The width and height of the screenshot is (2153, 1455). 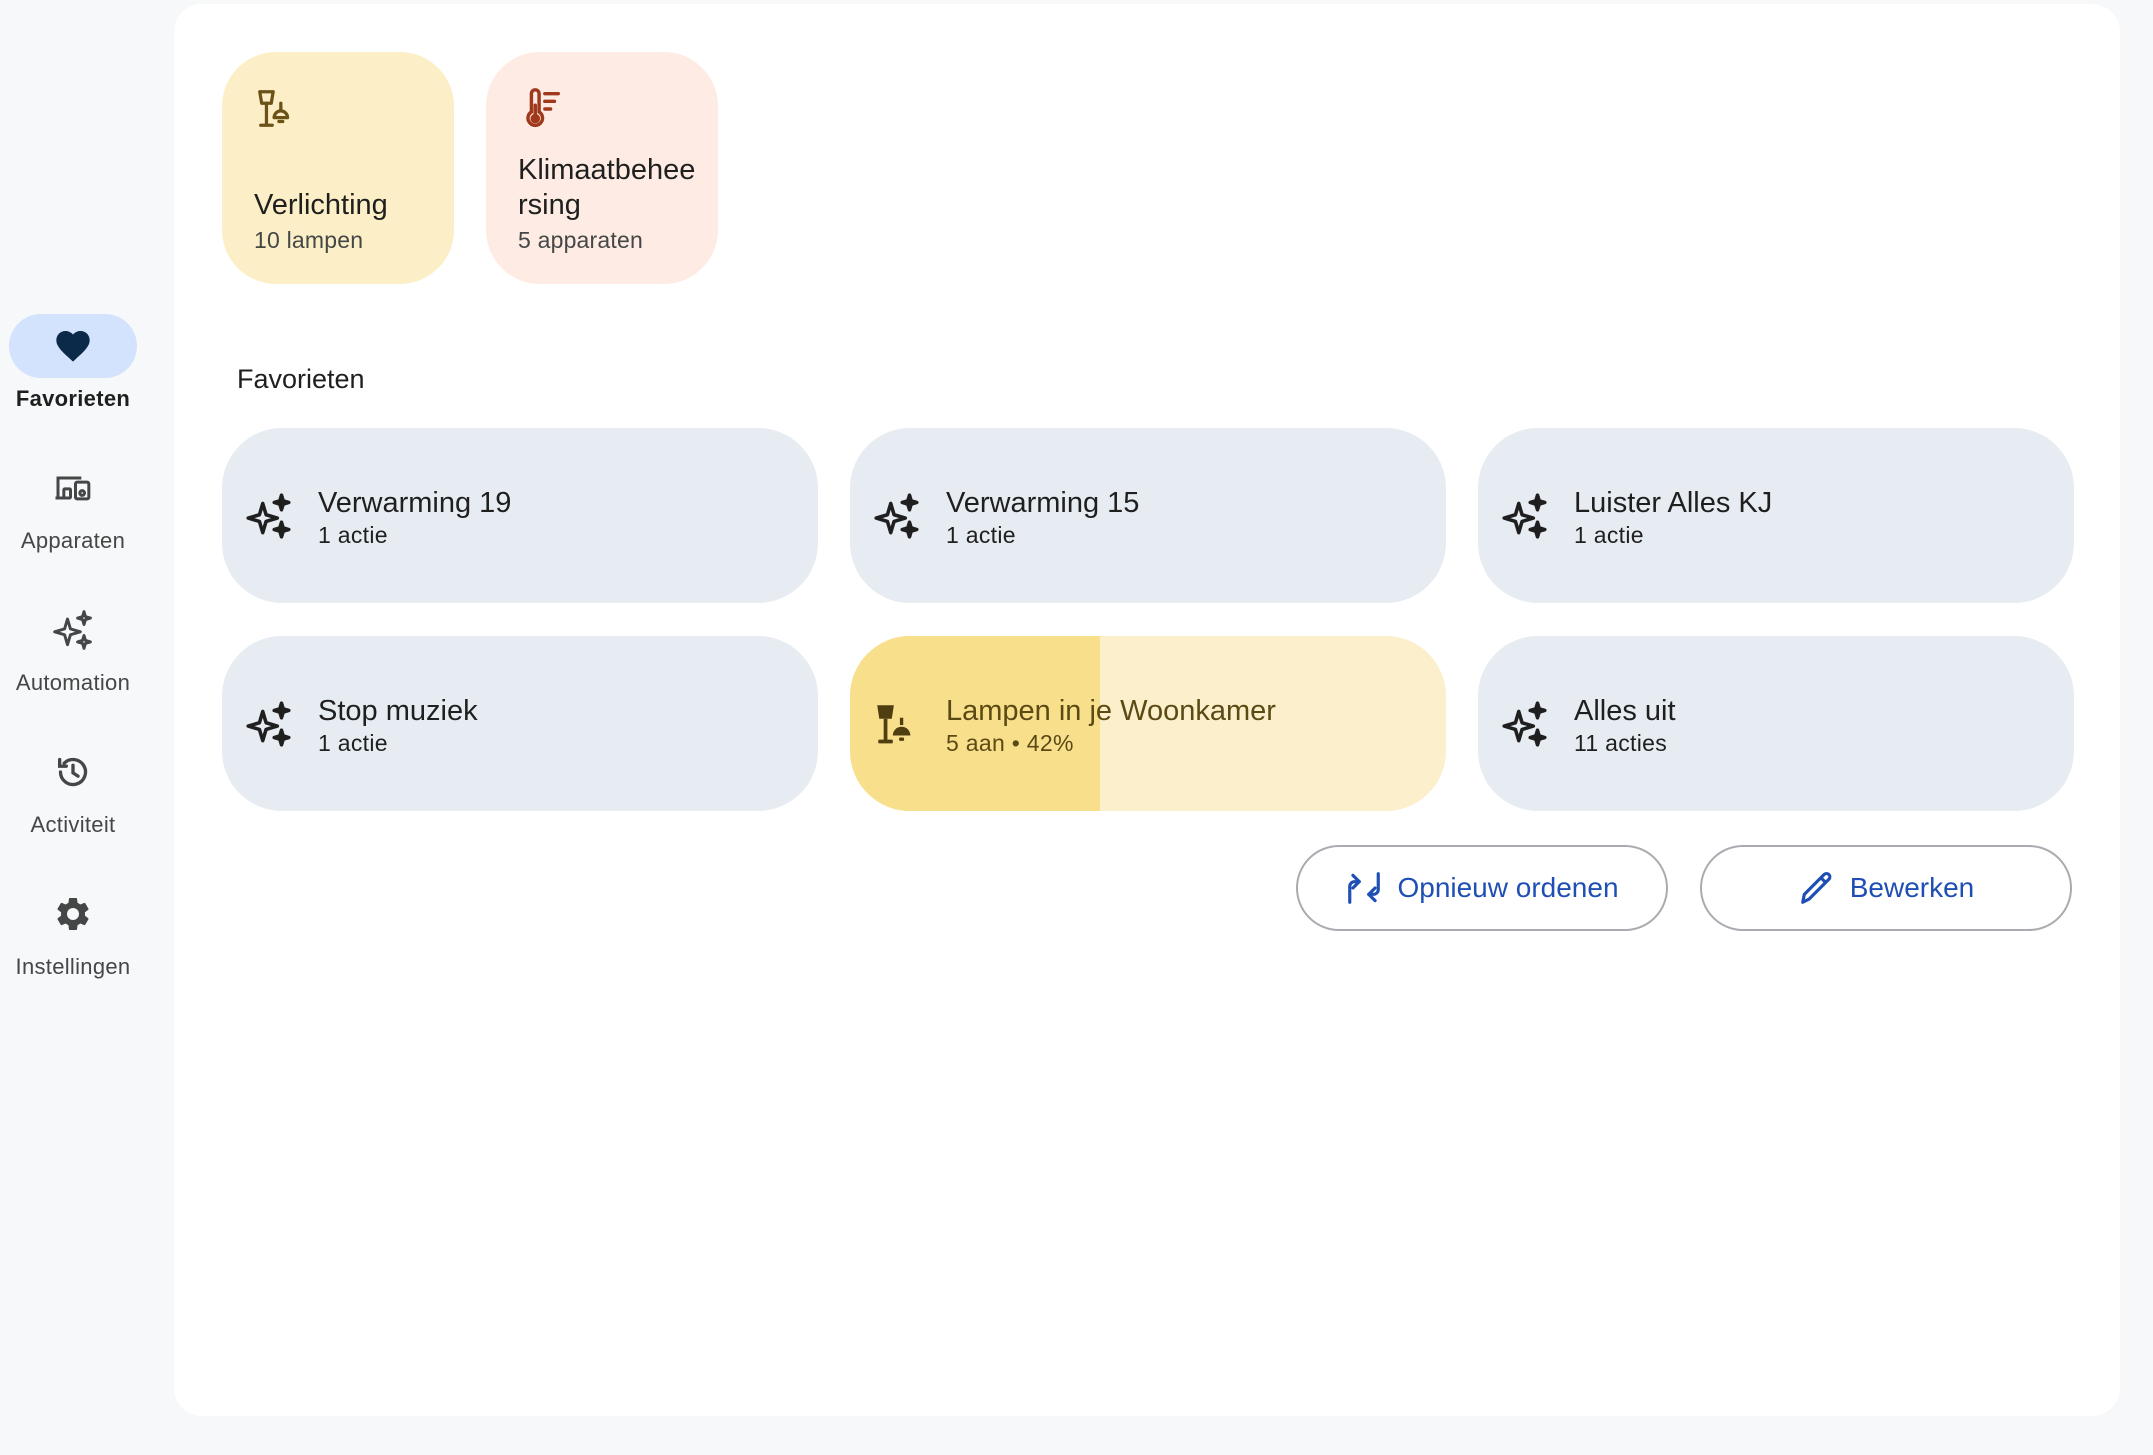 I want to click on favorite-card-lampen: Lampen in je Woonkamer 5 aan • 42%, so click(x=1148, y=723).